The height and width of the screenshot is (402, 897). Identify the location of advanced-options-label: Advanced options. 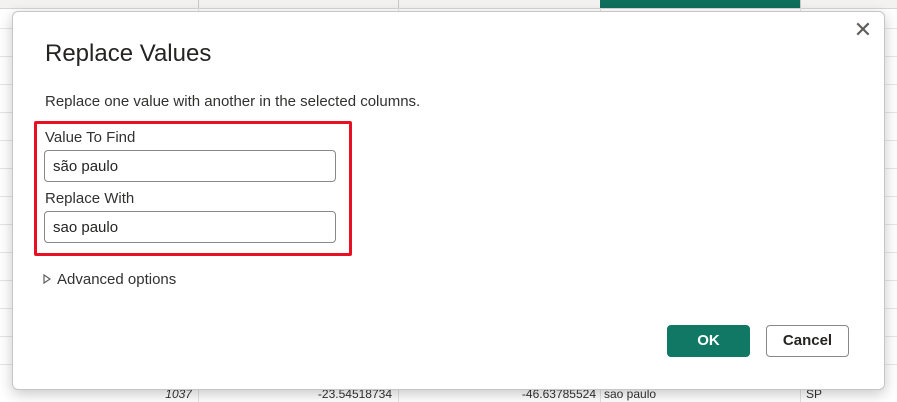
(117, 279).